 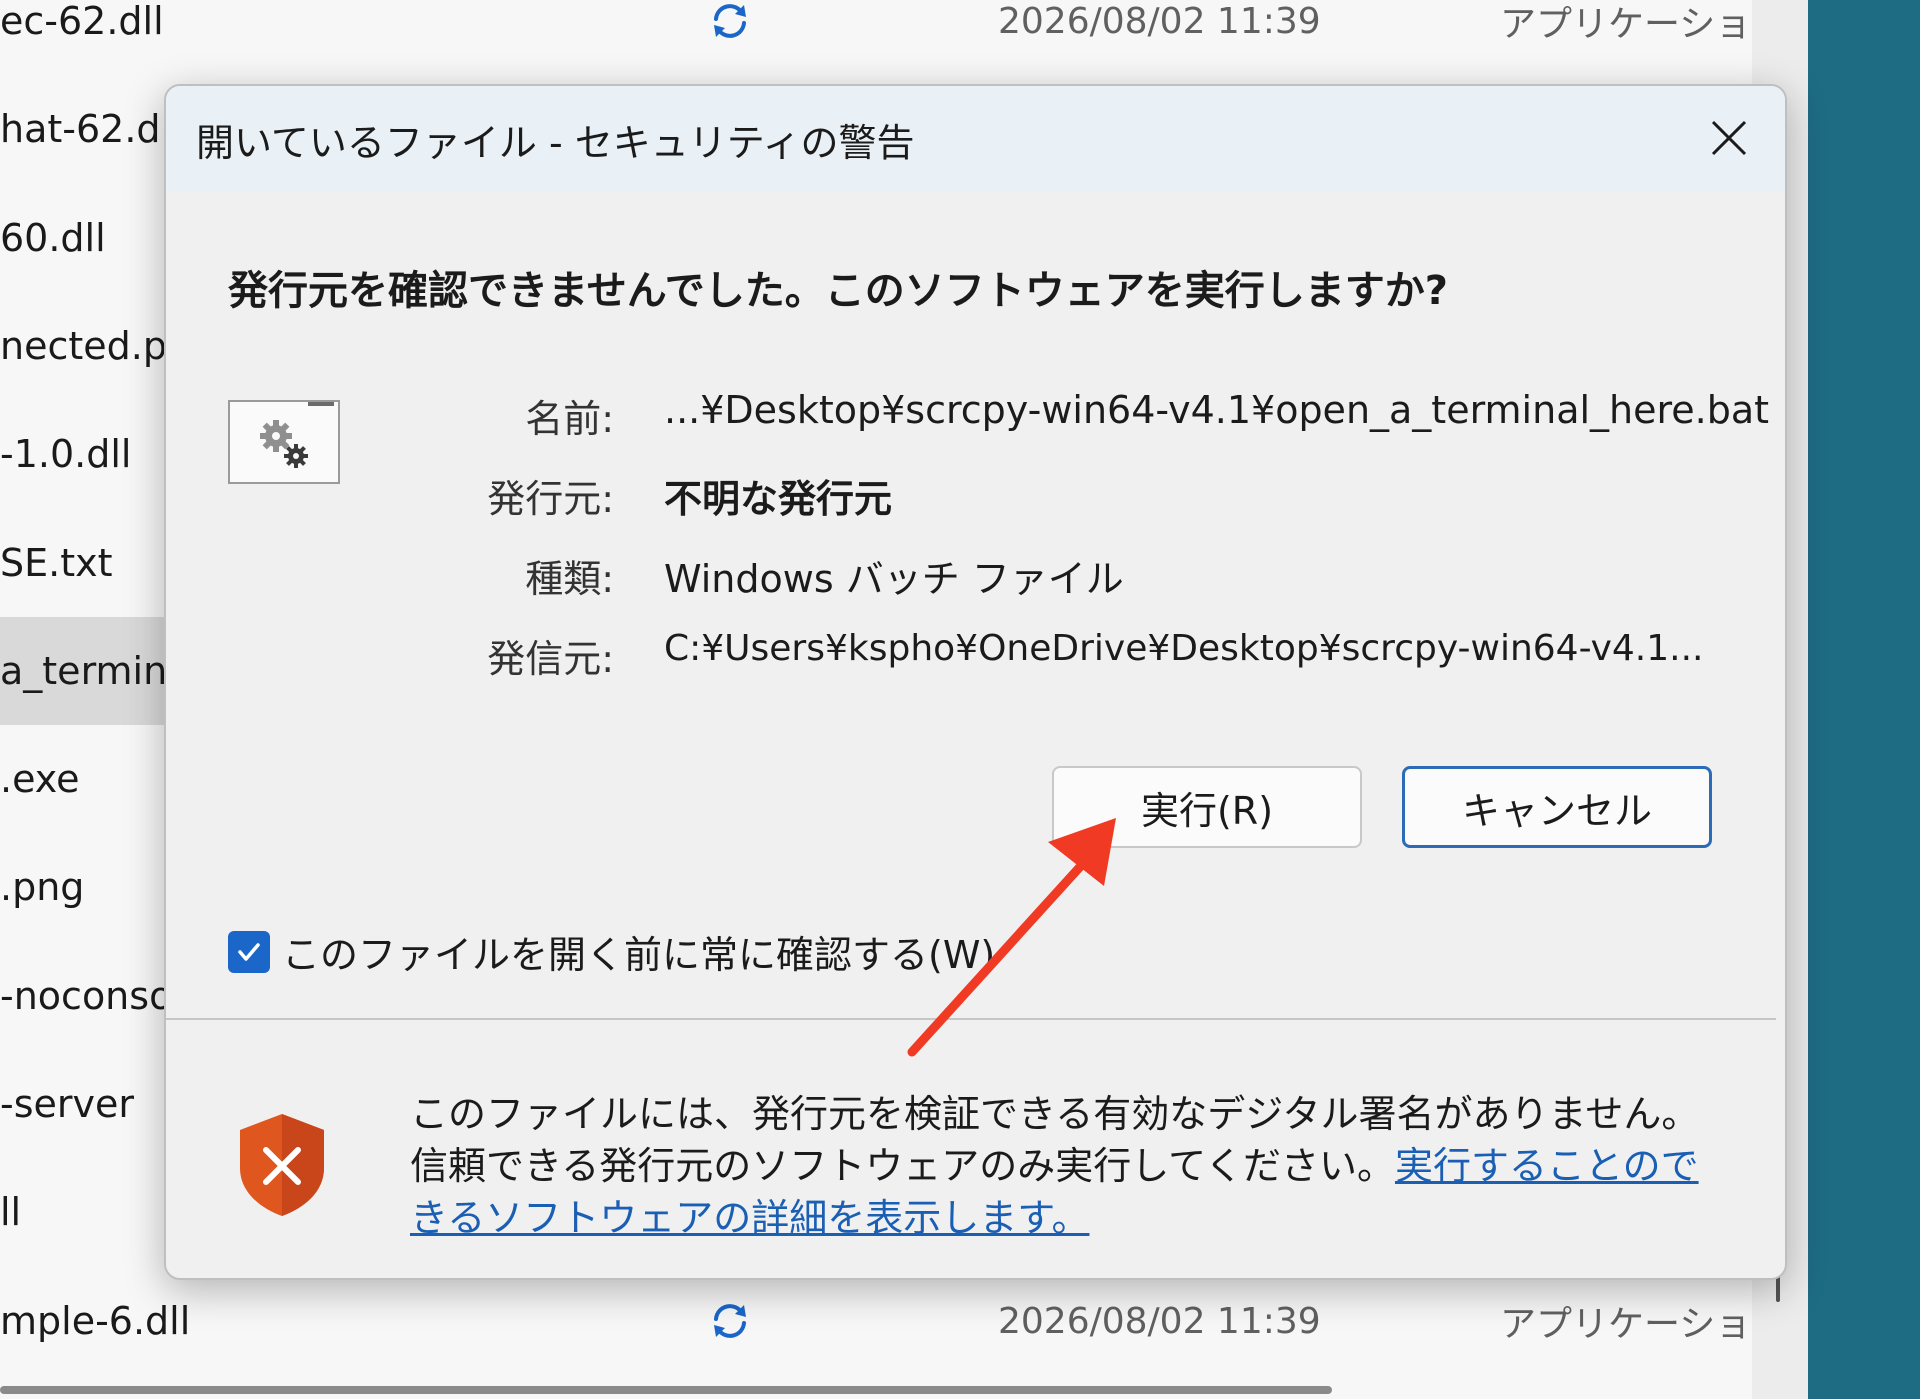 What do you see at coordinates (11, 1212) in the screenshot?
I see `file-name: ll` at bounding box center [11, 1212].